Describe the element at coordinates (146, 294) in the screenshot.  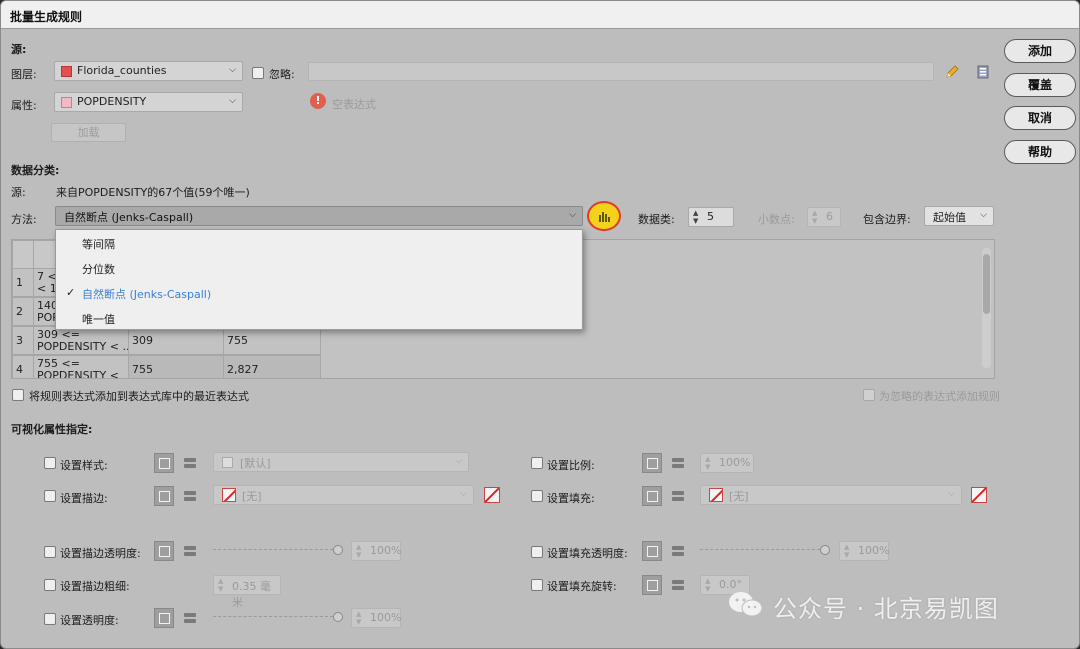
I see `method-option-natural-breaks: 自然断点 (Jenks-Caspall)` at that location.